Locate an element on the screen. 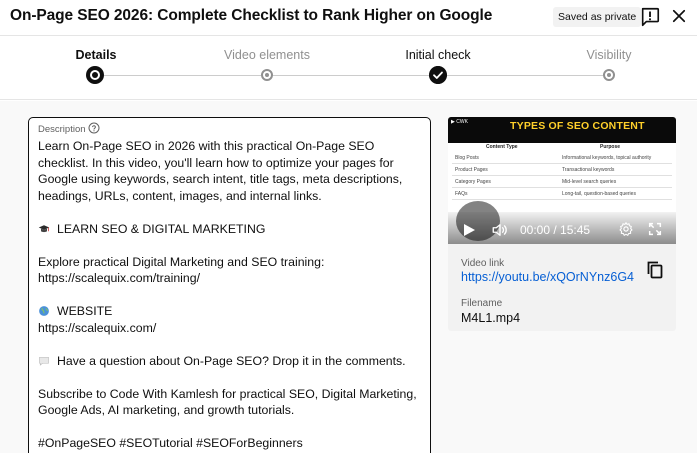  checkmark-icon is located at coordinates (438, 75).